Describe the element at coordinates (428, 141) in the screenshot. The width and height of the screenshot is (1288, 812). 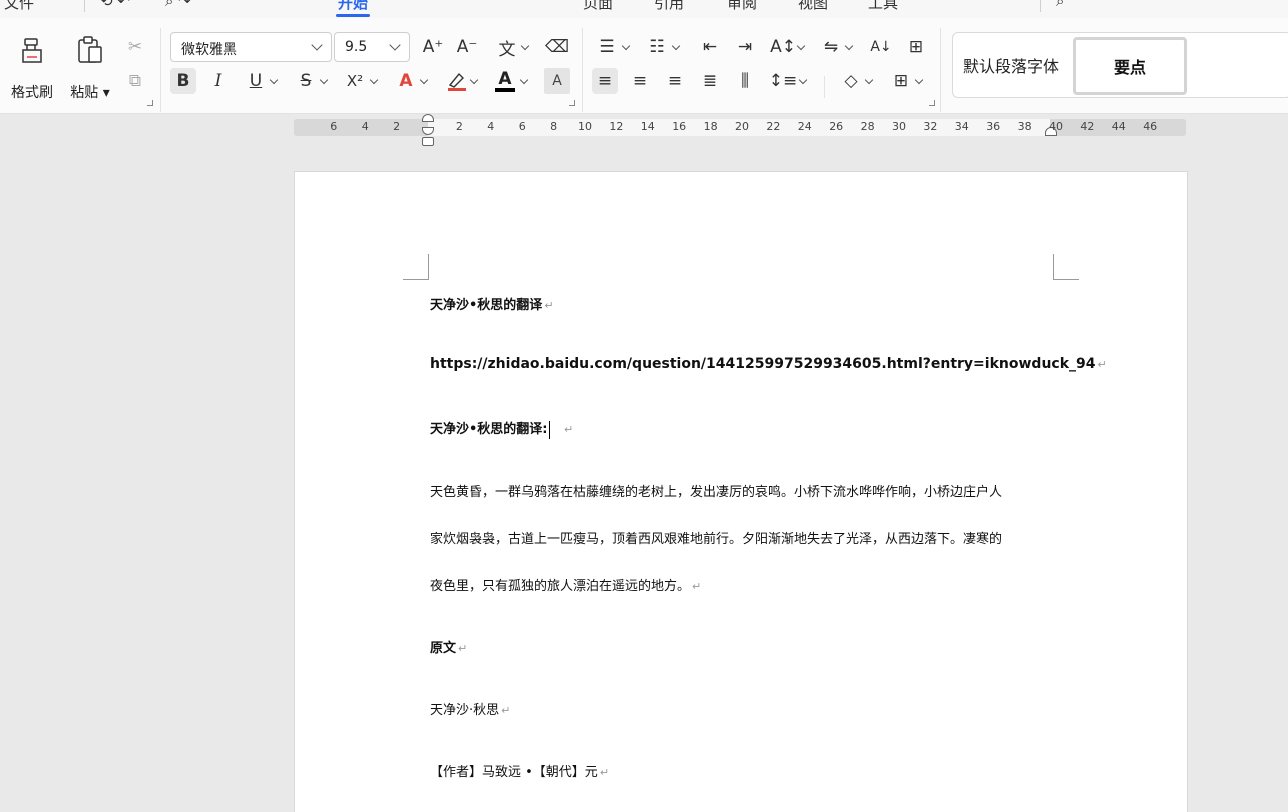
I see `left-indent-marker` at that location.